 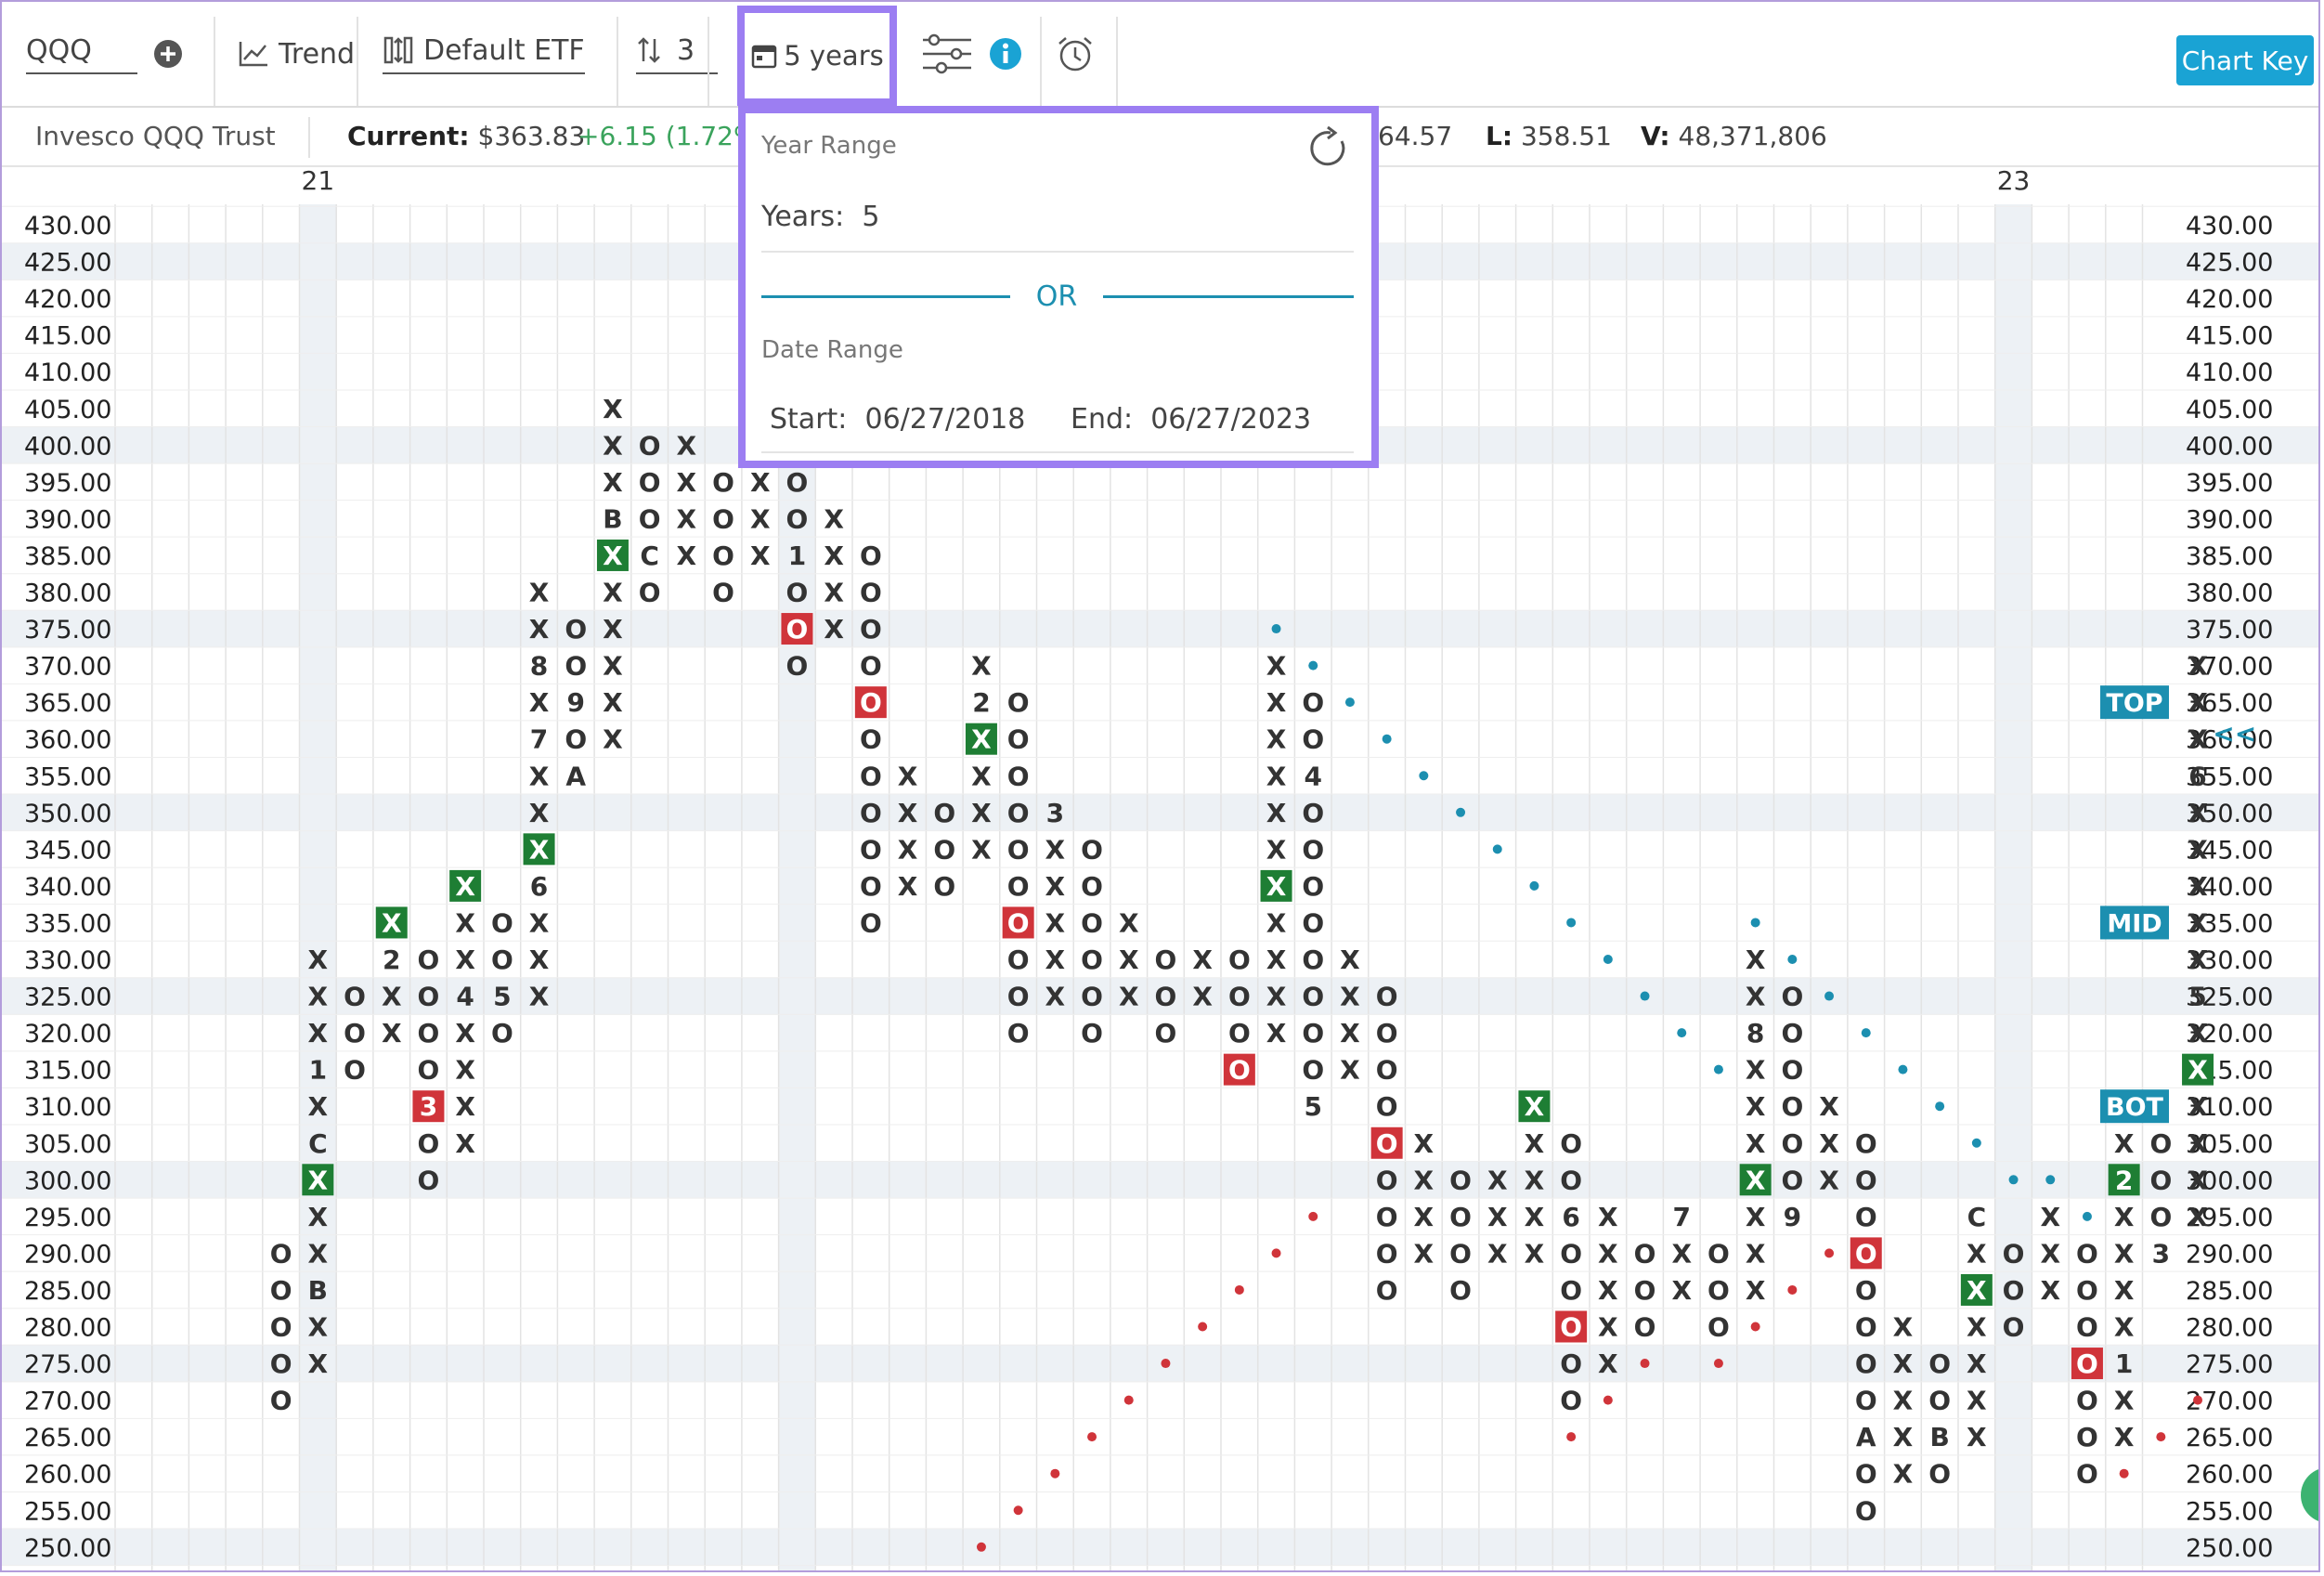 I want to click on volume-label: V:, so click(x=1655, y=136).